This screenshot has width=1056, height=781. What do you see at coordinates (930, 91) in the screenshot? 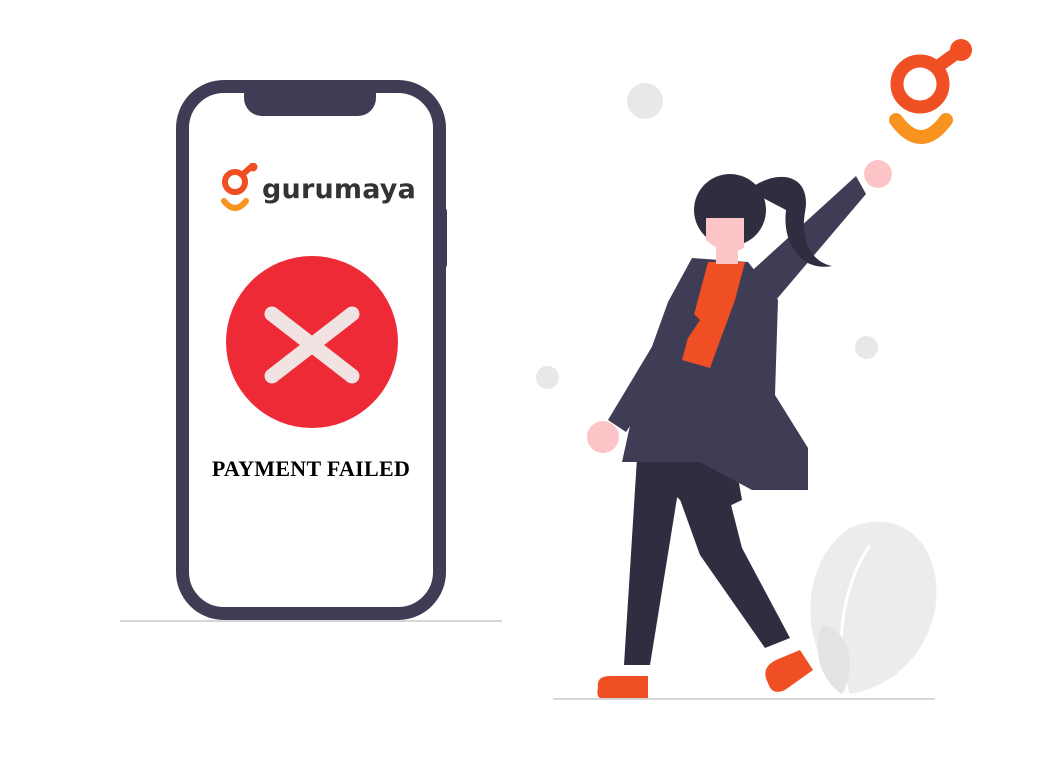
I see `brand-mark-icon` at bounding box center [930, 91].